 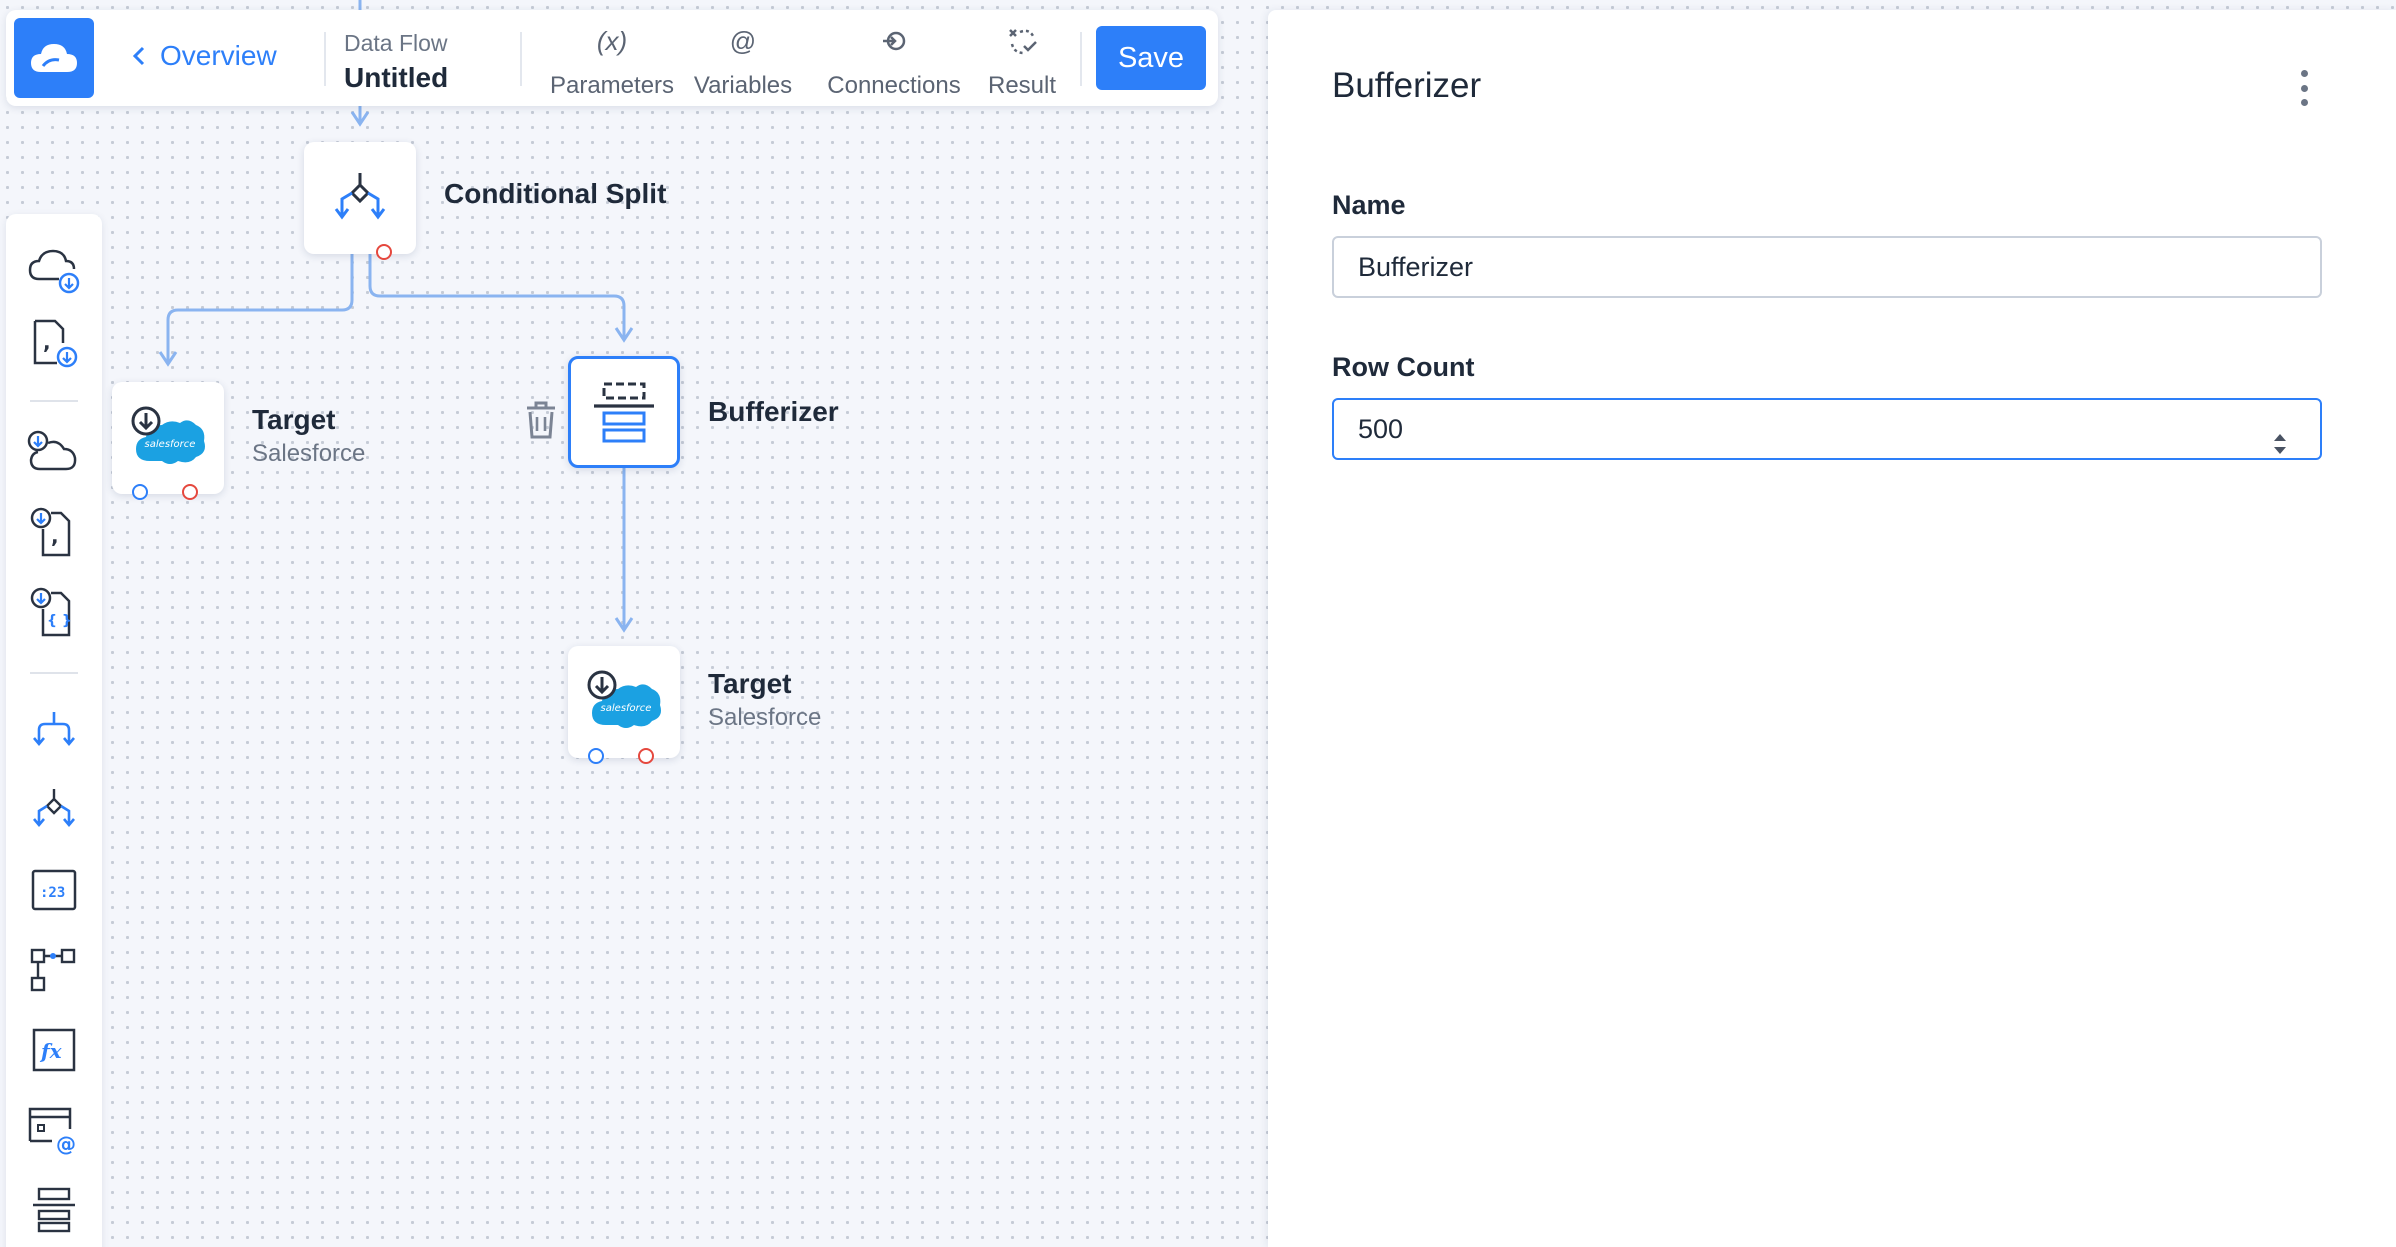 What do you see at coordinates (894, 85) in the screenshot?
I see `connections-label: Connections` at bounding box center [894, 85].